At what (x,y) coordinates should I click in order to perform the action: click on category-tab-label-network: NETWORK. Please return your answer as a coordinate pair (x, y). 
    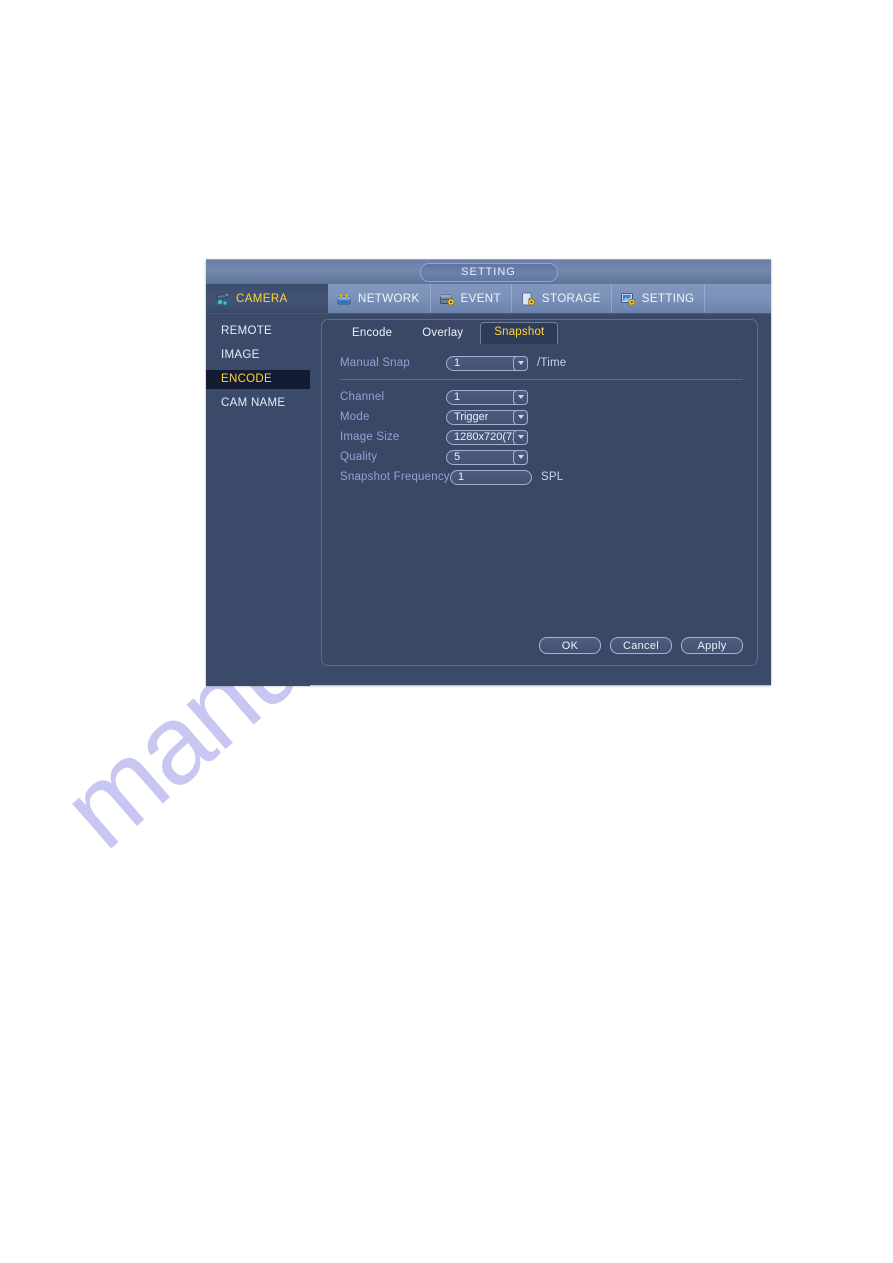
    Looking at the image, I should click on (389, 298).